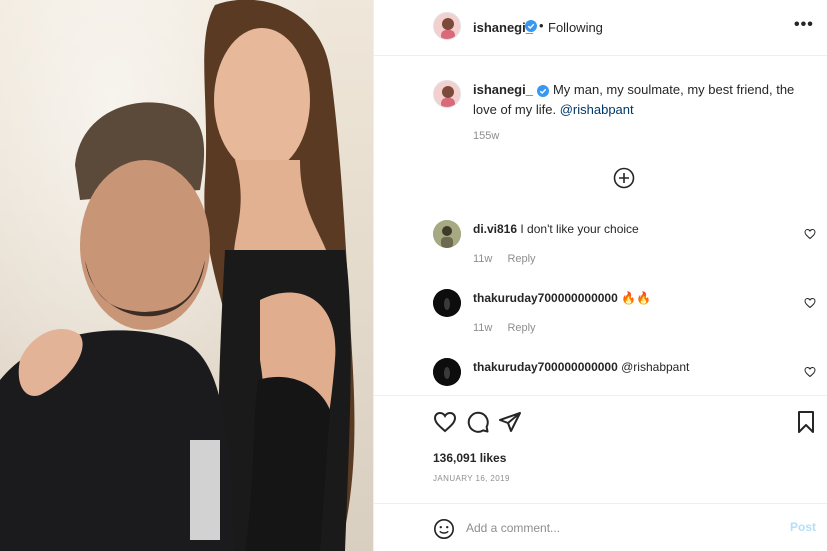  Describe the element at coordinates (655, 367) in the screenshot. I see `comment-mention-link: @rishabpant` at that location.